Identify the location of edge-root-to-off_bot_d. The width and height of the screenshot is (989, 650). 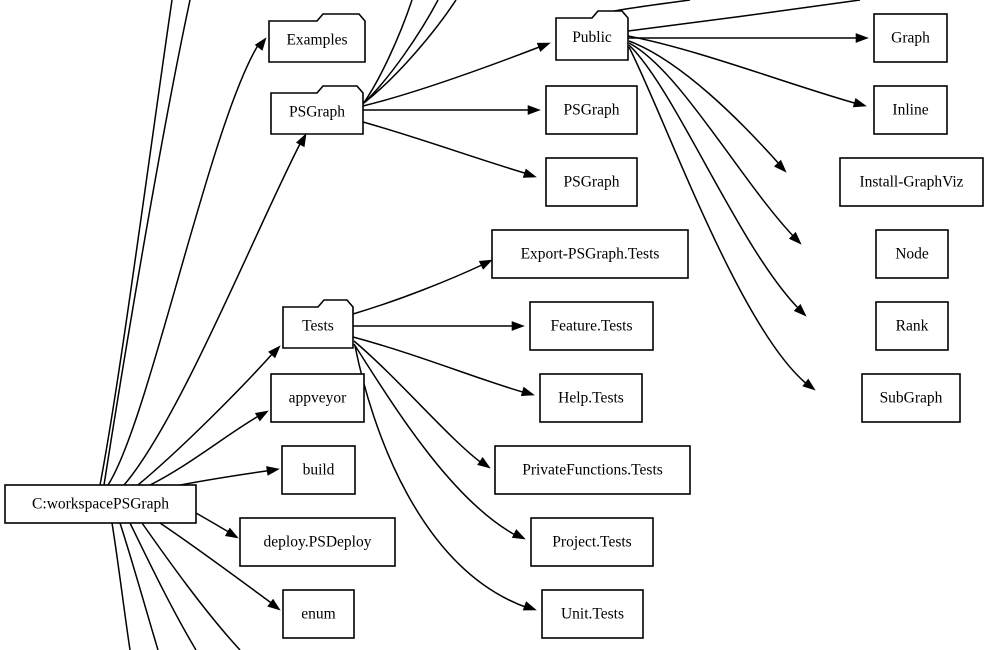
(191, 586).